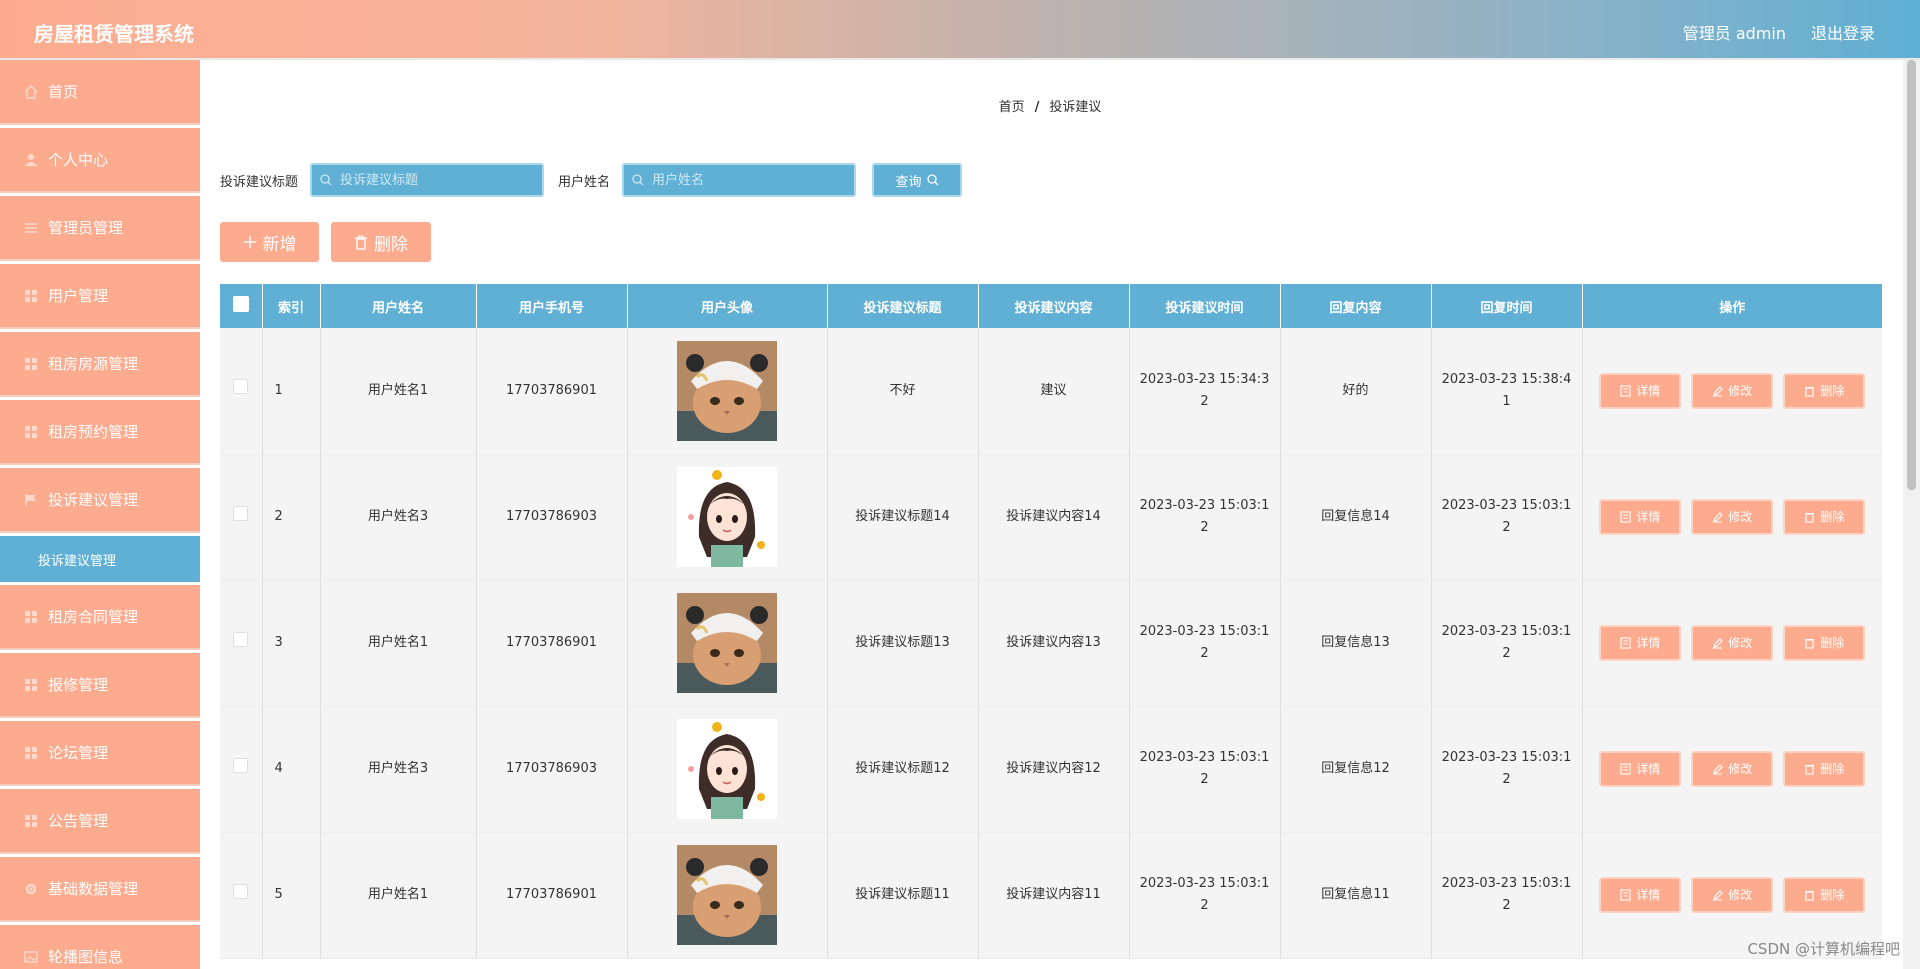 The image size is (1920, 969). I want to click on column-header: 投诉建议时间, so click(1205, 306).